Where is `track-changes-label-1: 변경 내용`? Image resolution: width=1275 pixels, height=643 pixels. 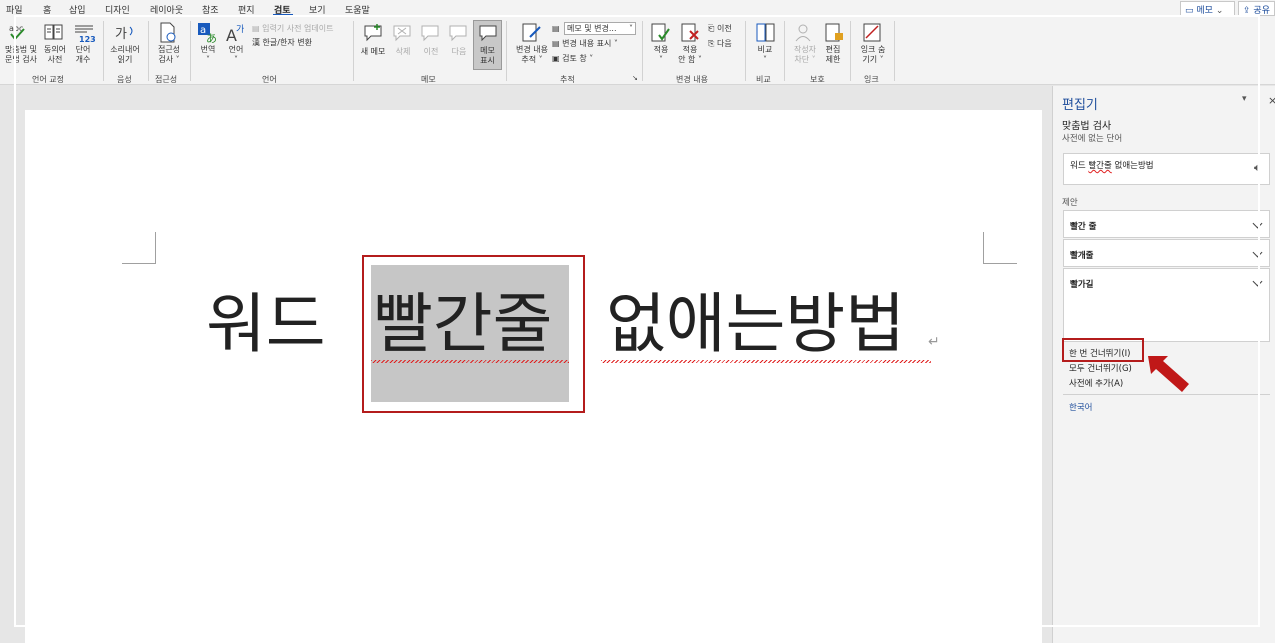
track-changes-label-1: 변경 내용 is located at coordinates (532, 49).